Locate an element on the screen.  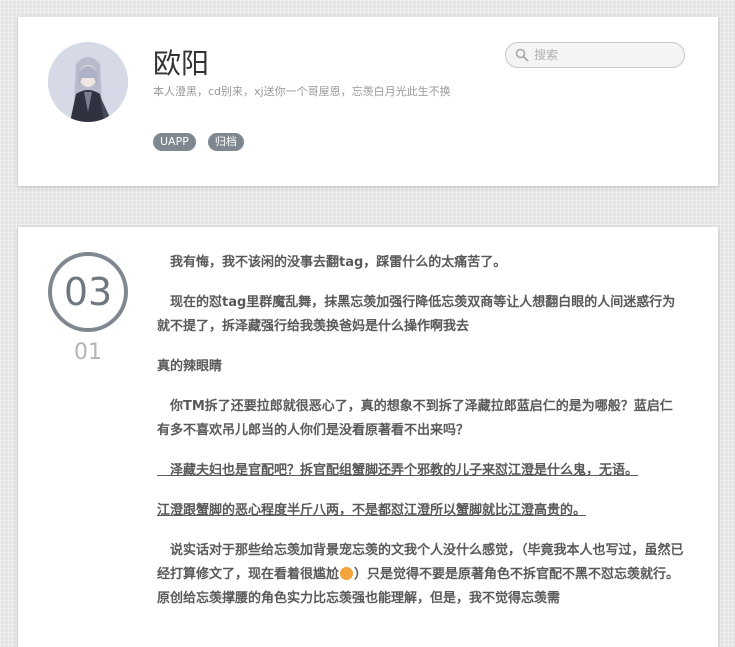
post-month: 01 is located at coordinates (88, 352).